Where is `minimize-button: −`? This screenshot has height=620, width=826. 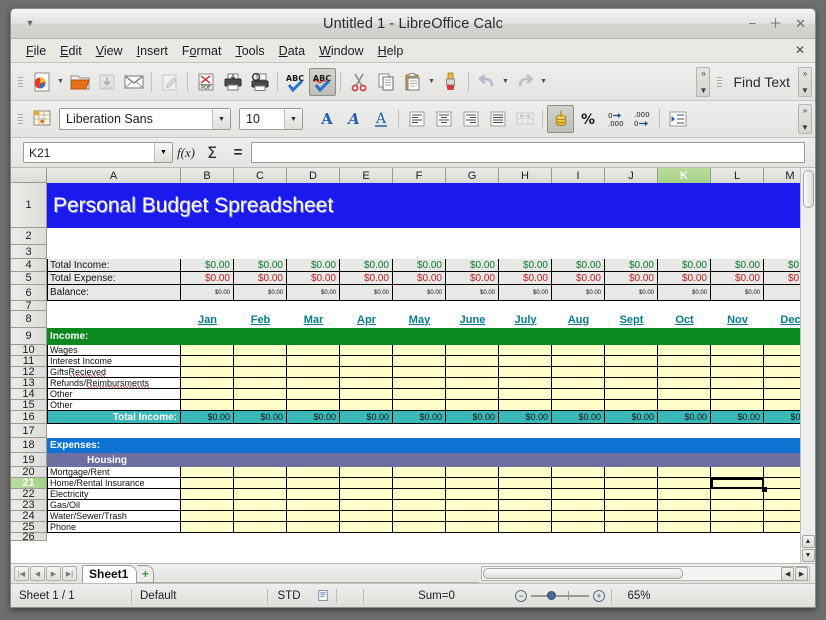 minimize-button: − is located at coordinates (752, 23).